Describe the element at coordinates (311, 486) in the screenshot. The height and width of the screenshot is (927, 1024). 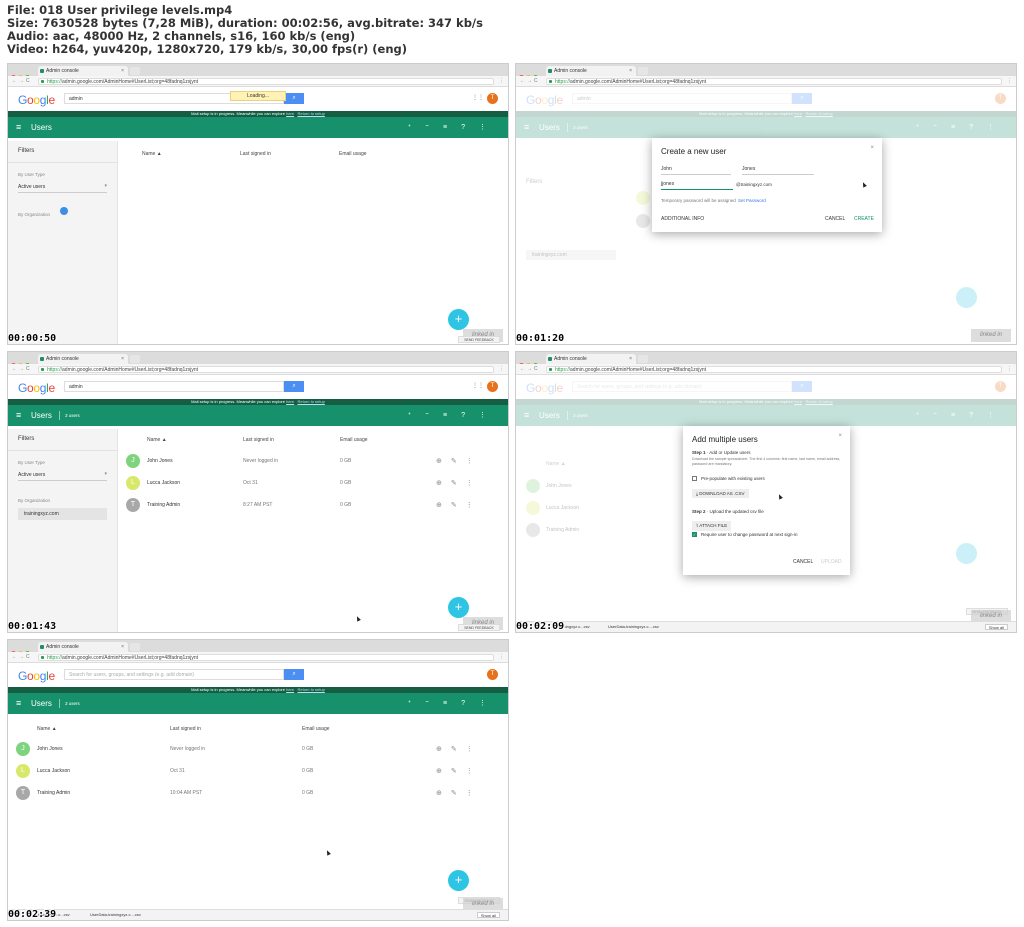
I see `table-row: L Lucca Jackson Oct 31 0 GB ⊕✎⋮` at that location.